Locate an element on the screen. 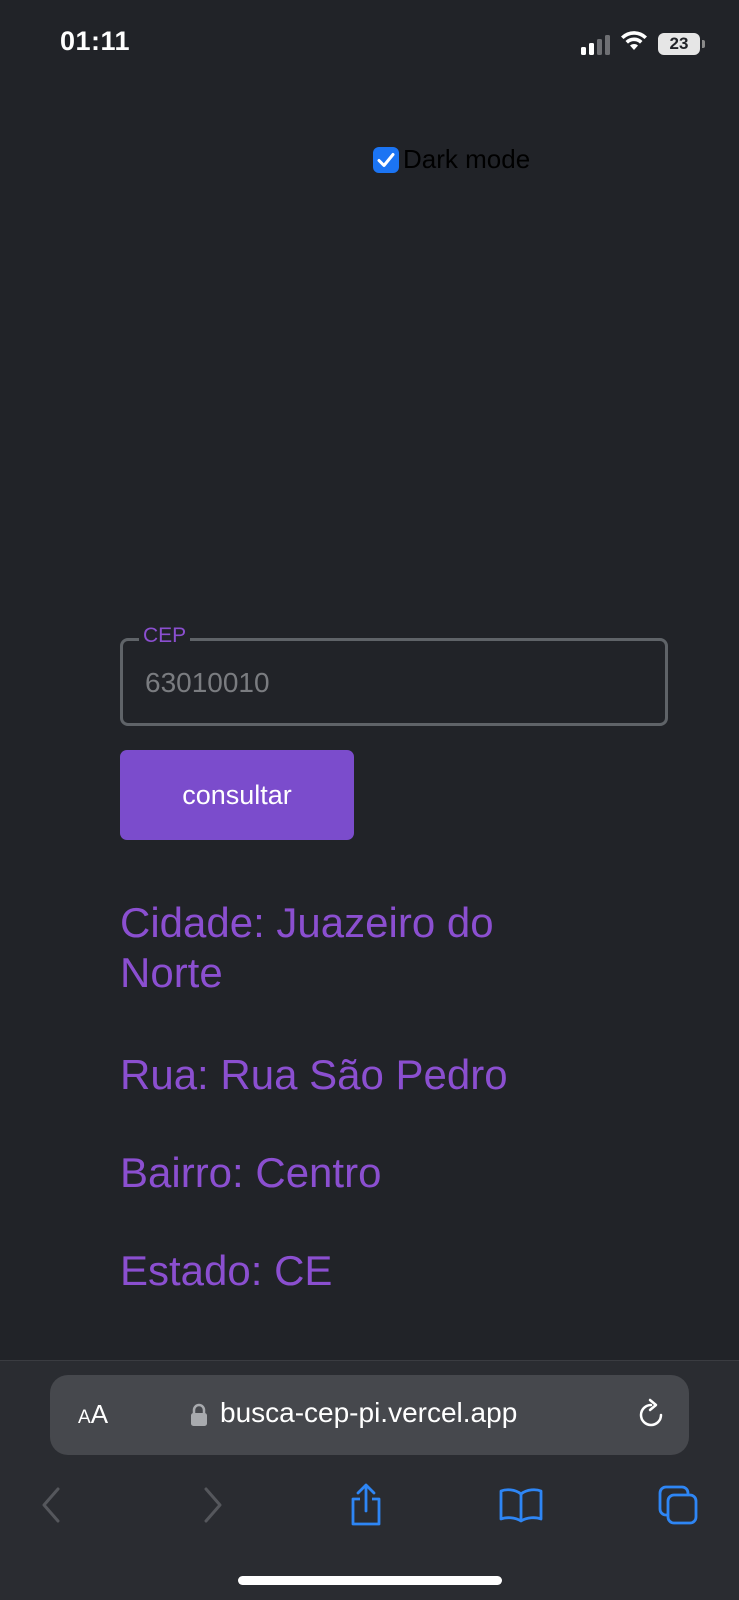 Image resolution: width=739 pixels, height=1600 pixels. lock-icon is located at coordinates (199, 1417).